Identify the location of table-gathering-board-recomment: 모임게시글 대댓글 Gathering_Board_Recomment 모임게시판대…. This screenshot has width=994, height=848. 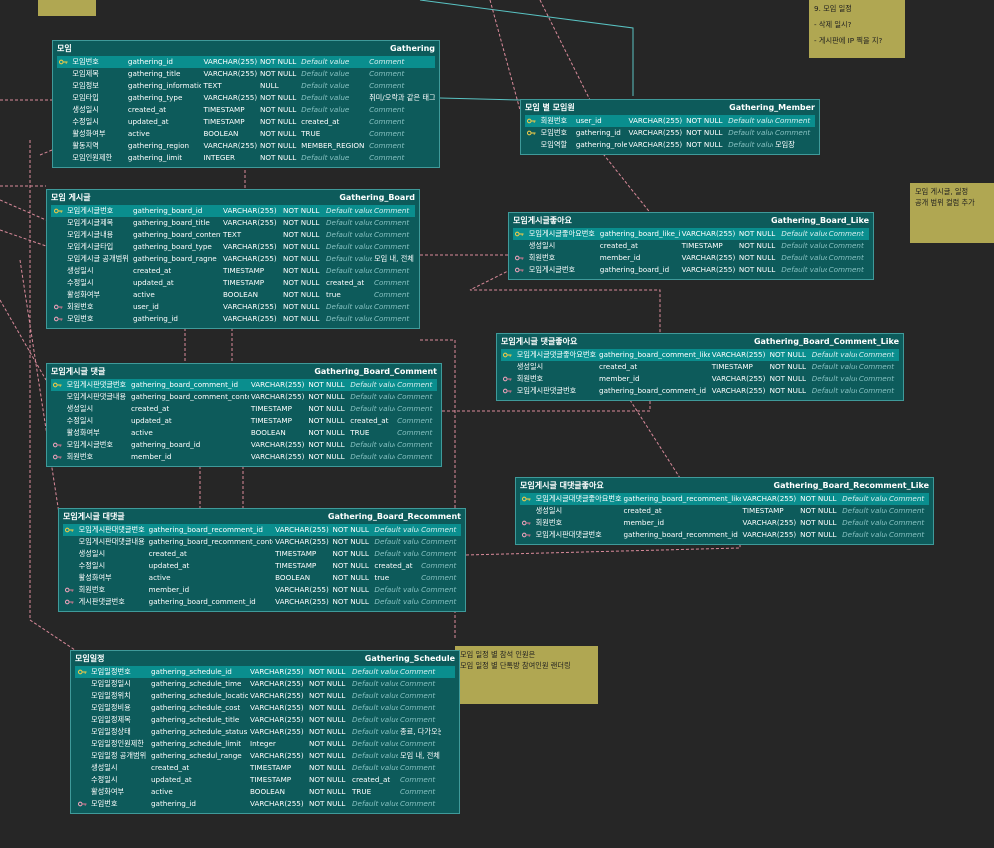
(262, 560).